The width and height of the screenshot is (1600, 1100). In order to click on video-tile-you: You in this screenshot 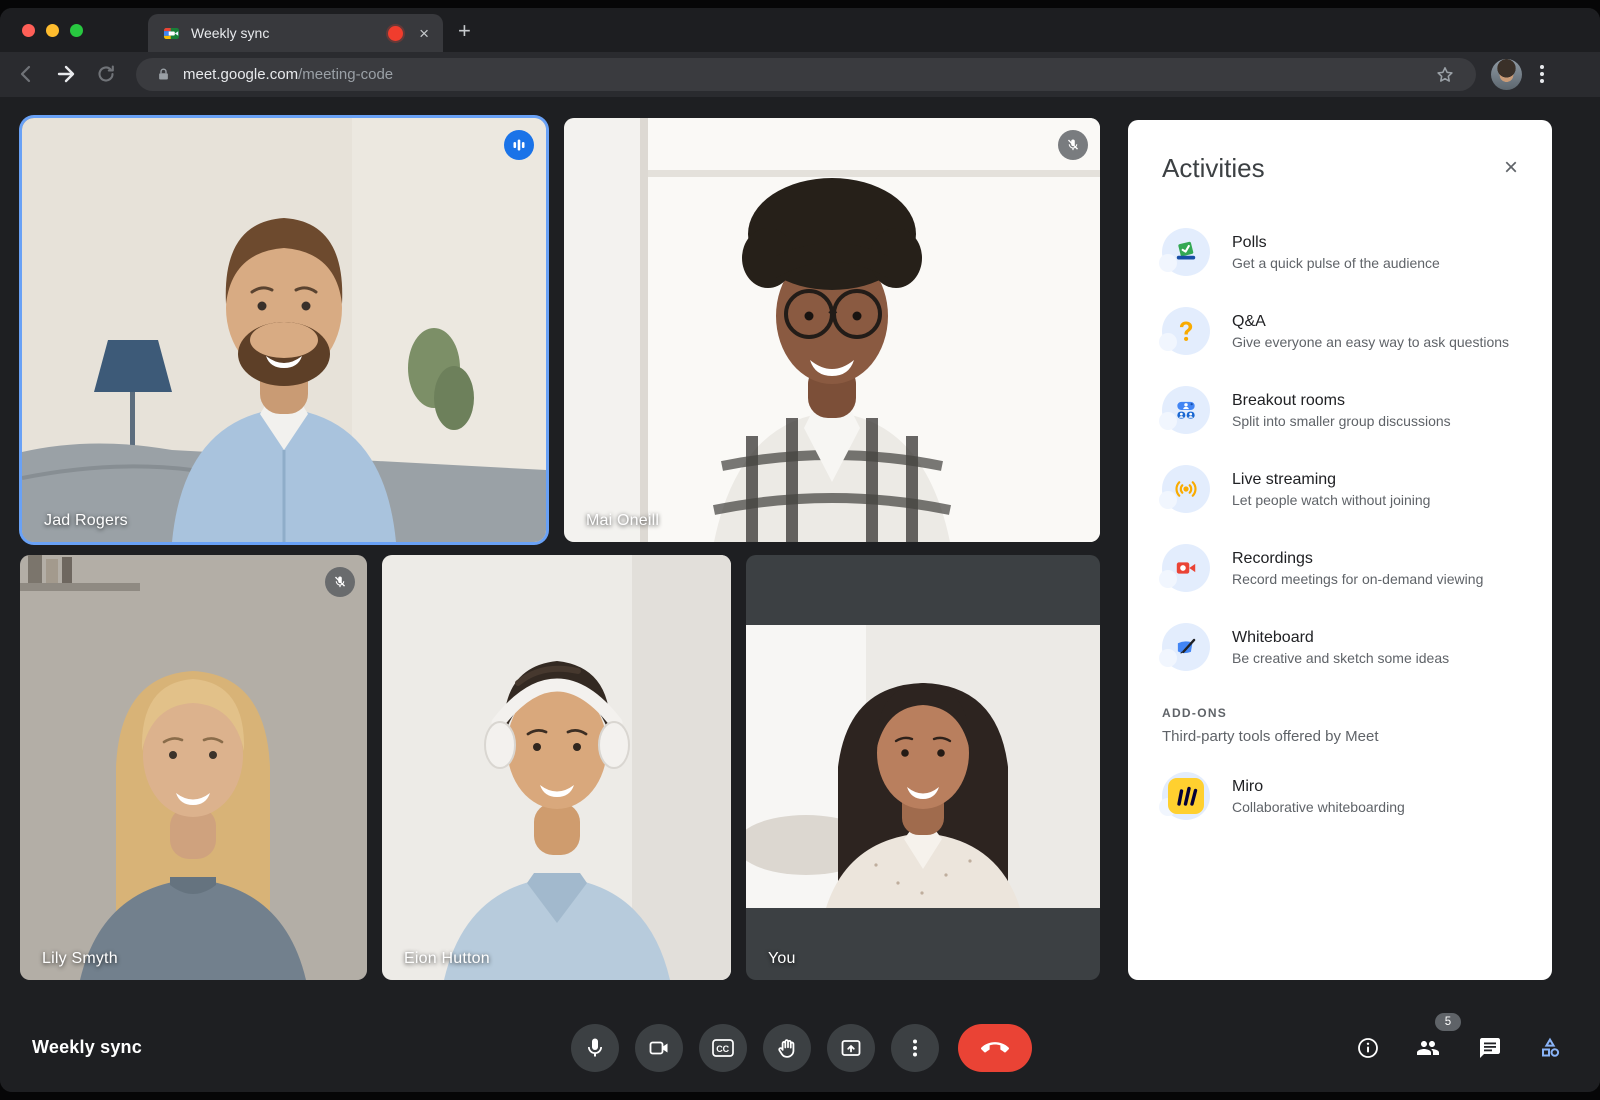, I will do `click(923, 767)`.